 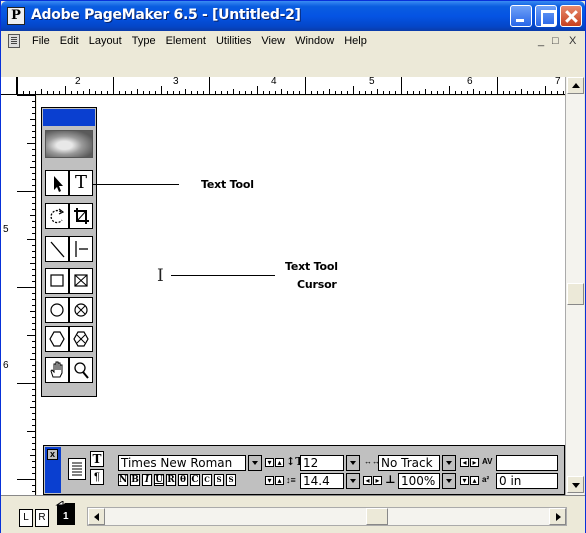 I want to click on leading-nudge-up-button: ▴, so click(x=279, y=480).